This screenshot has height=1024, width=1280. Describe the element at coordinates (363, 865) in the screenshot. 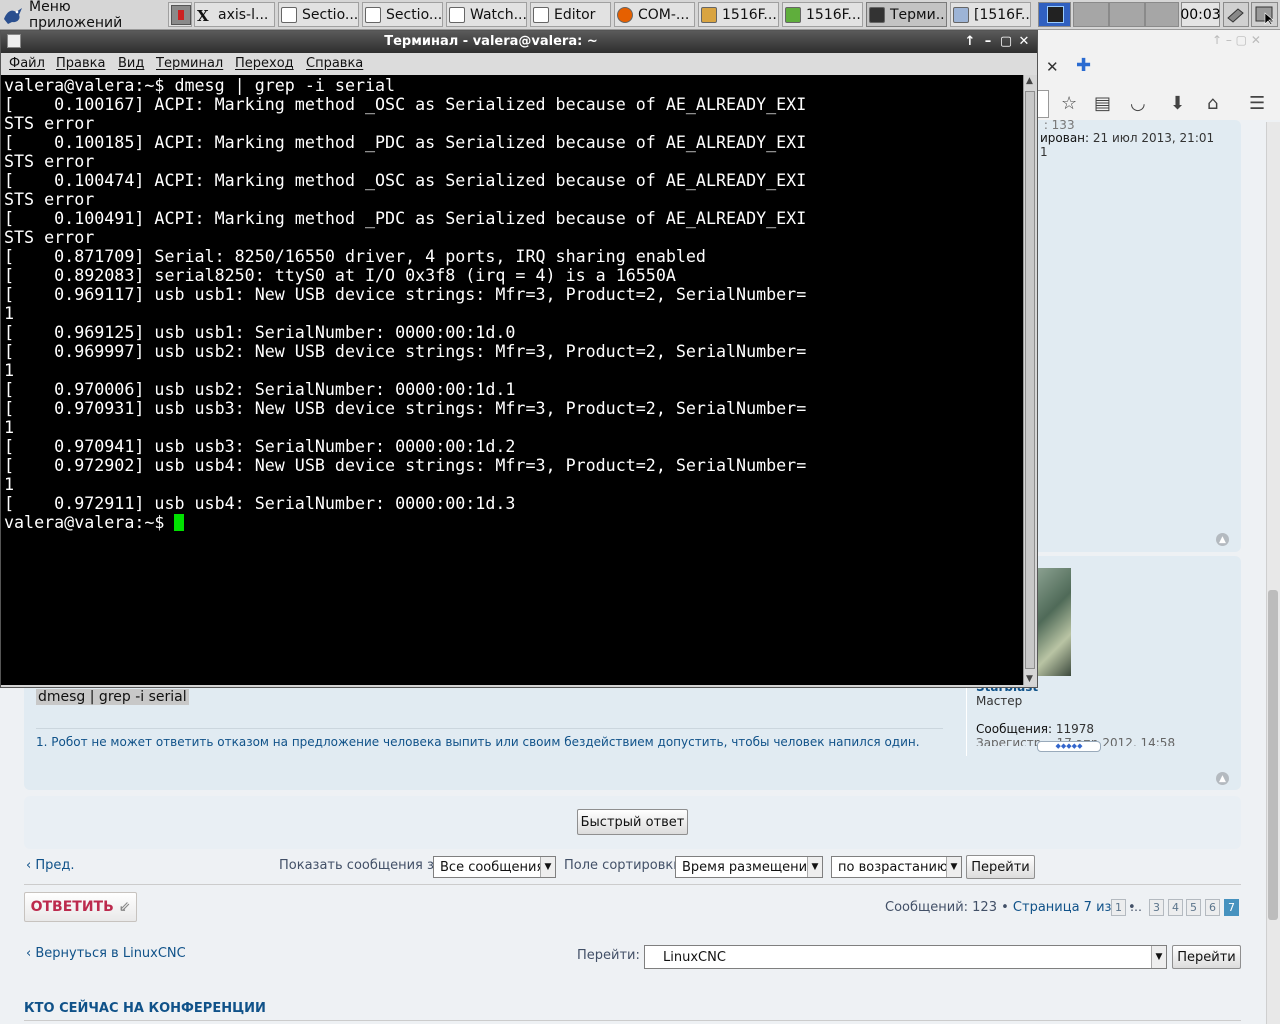

I see `show-posts-label: Показать сообщения за:` at that location.